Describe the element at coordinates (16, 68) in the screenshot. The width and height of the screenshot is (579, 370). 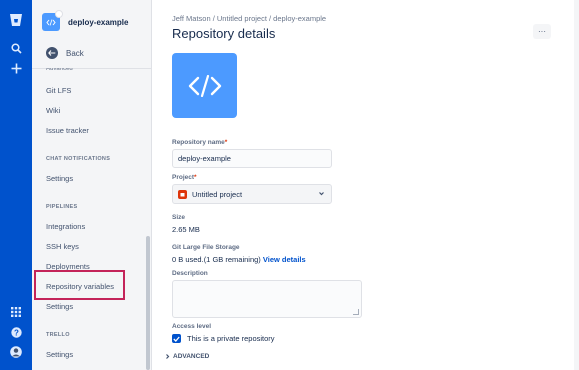
I see `plus-icon` at that location.